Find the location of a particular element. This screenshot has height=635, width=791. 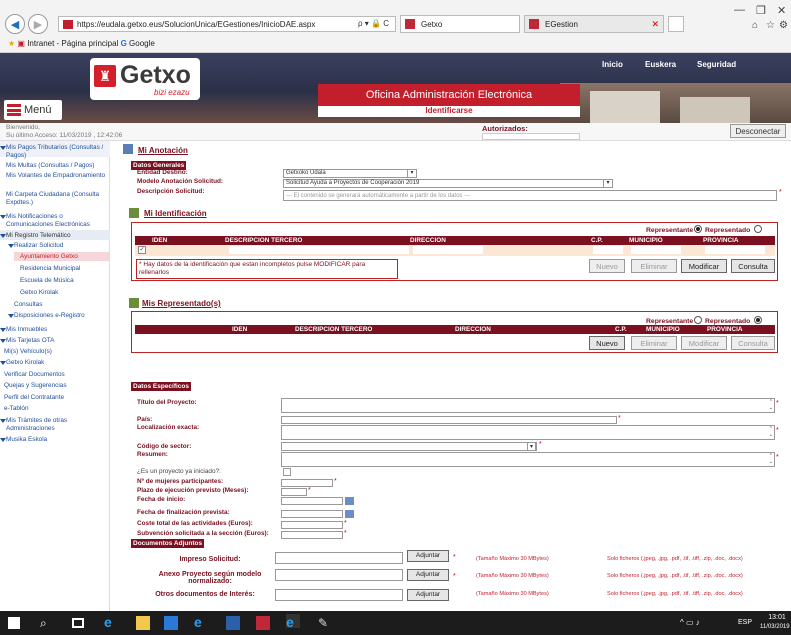

identify-link: Identificarse is located at coordinates (449, 111).